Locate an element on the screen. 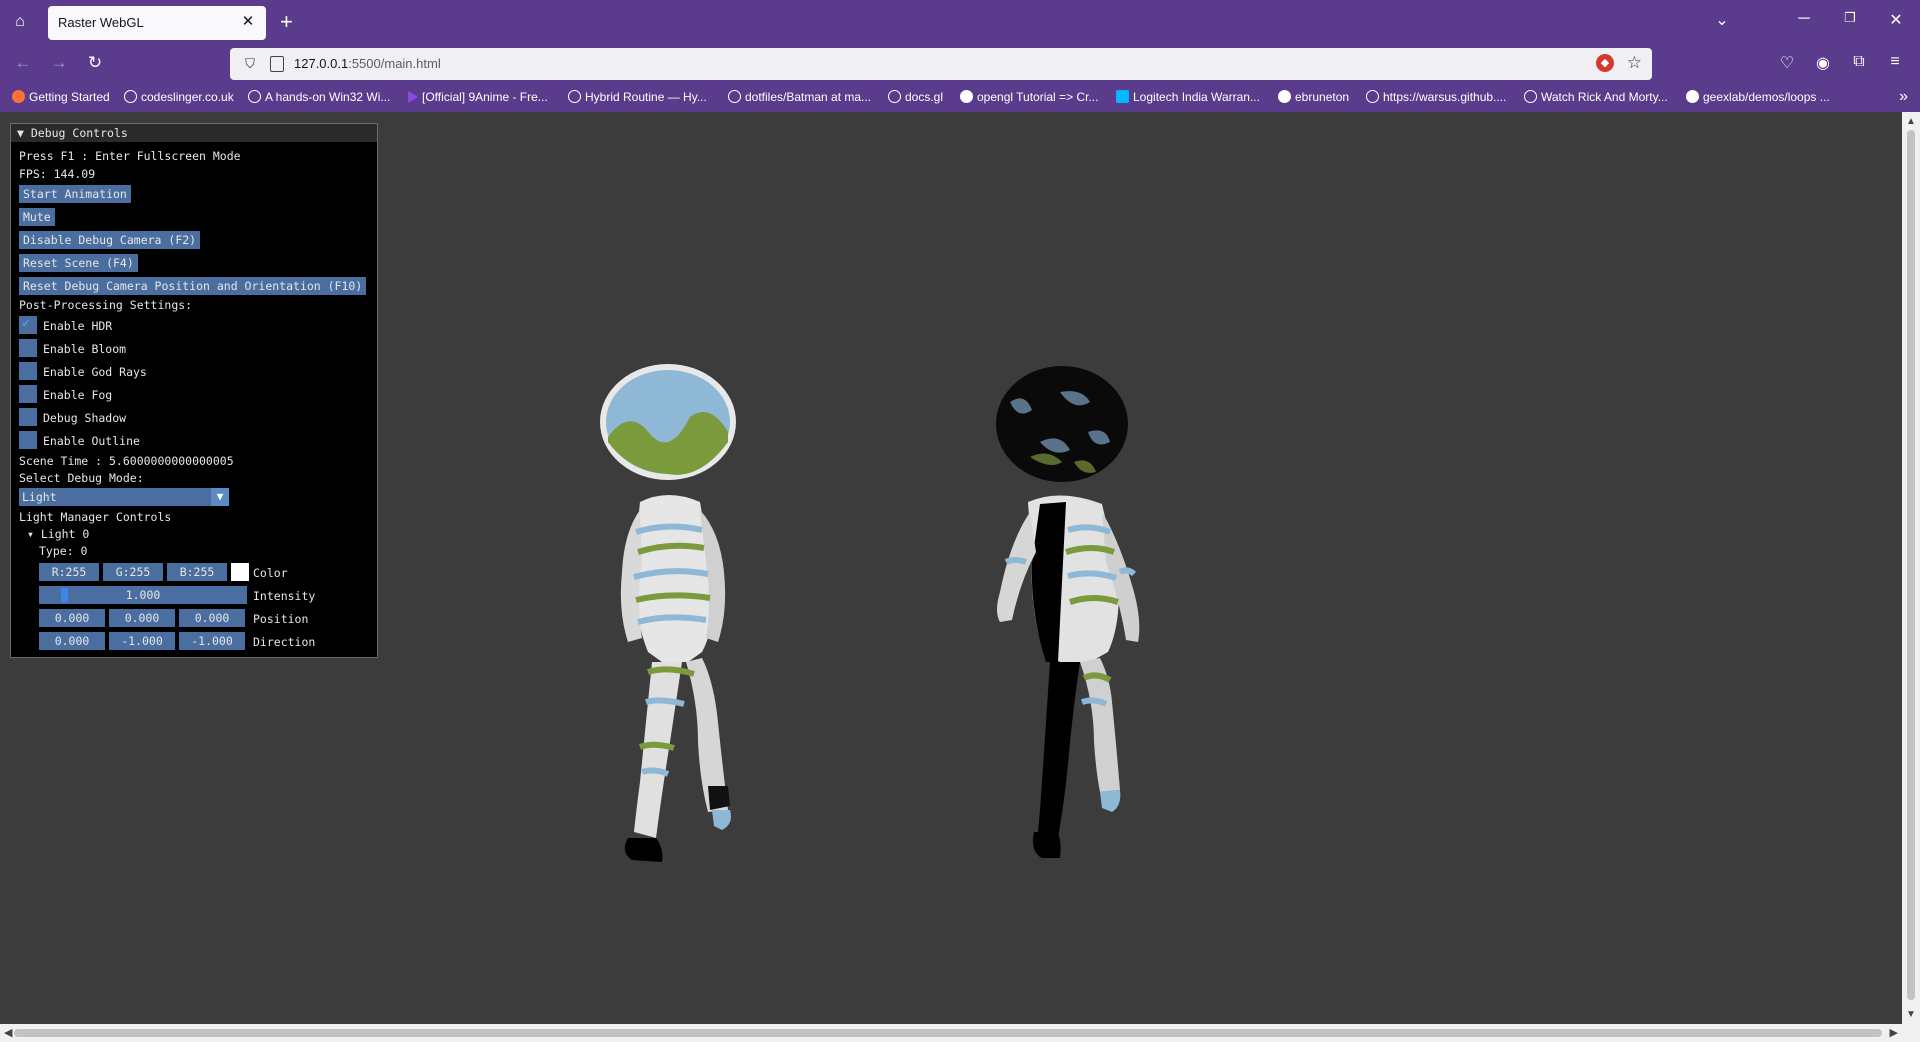 The height and width of the screenshot is (1042, 1920). ublock-icon: ◆ is located at coordinates (1605, 63).